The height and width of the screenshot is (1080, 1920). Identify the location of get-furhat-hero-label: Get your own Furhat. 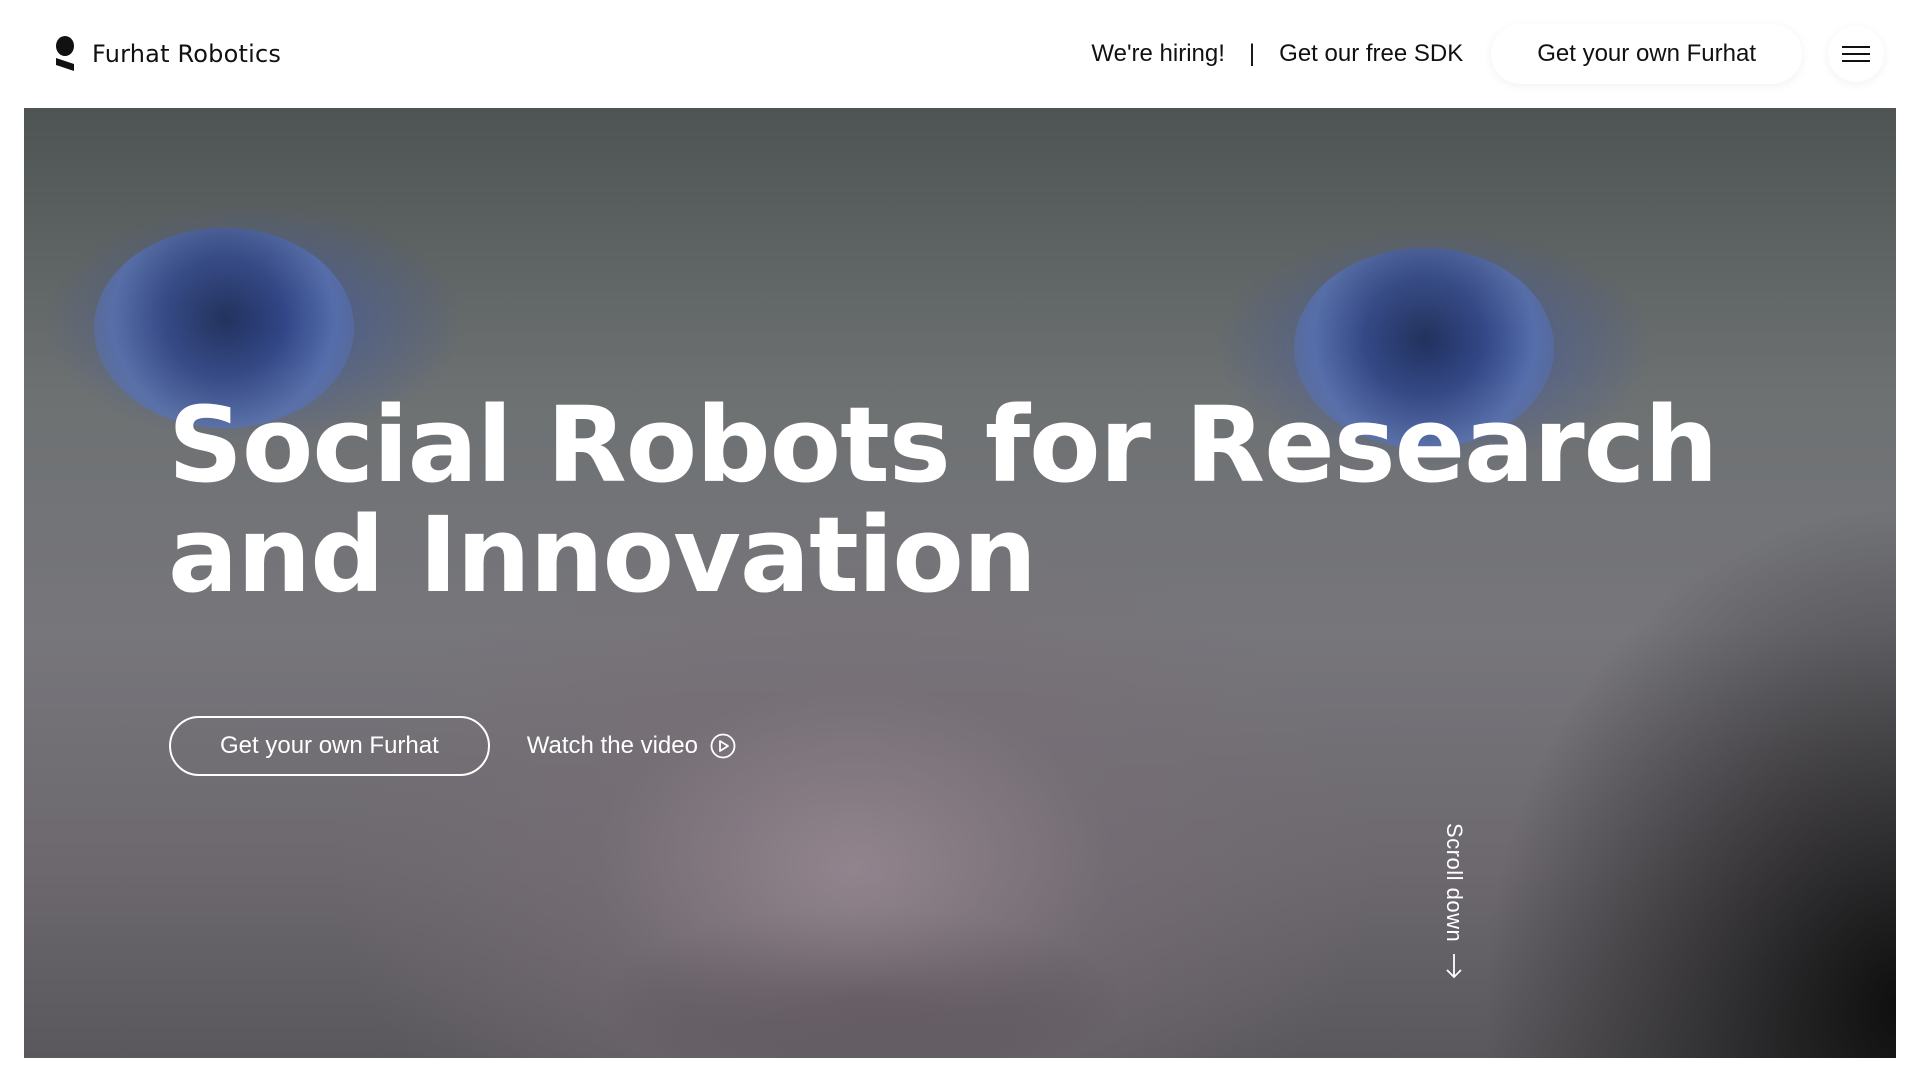
(329, 745).